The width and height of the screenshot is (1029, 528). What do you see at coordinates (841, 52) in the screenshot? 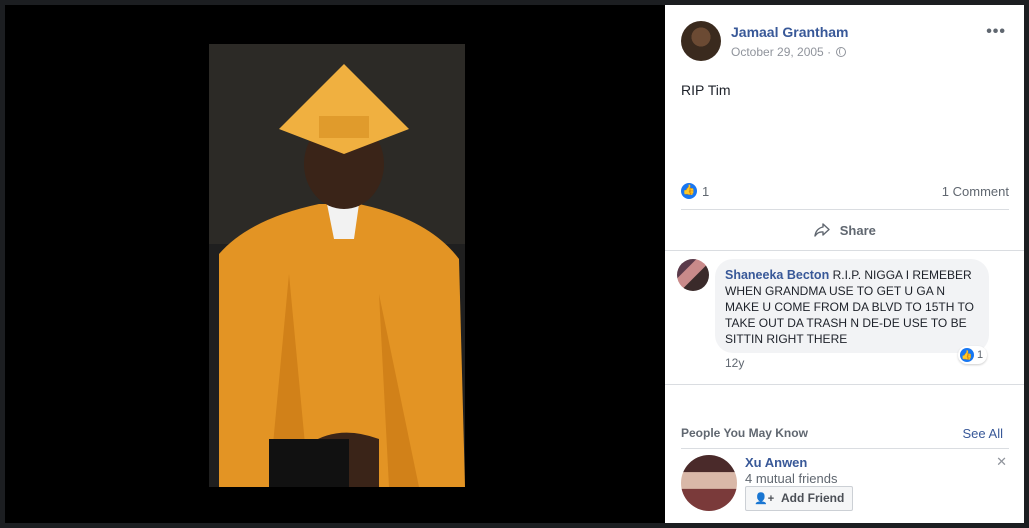
I see `globe-icon` at bounding box center [841, 52].